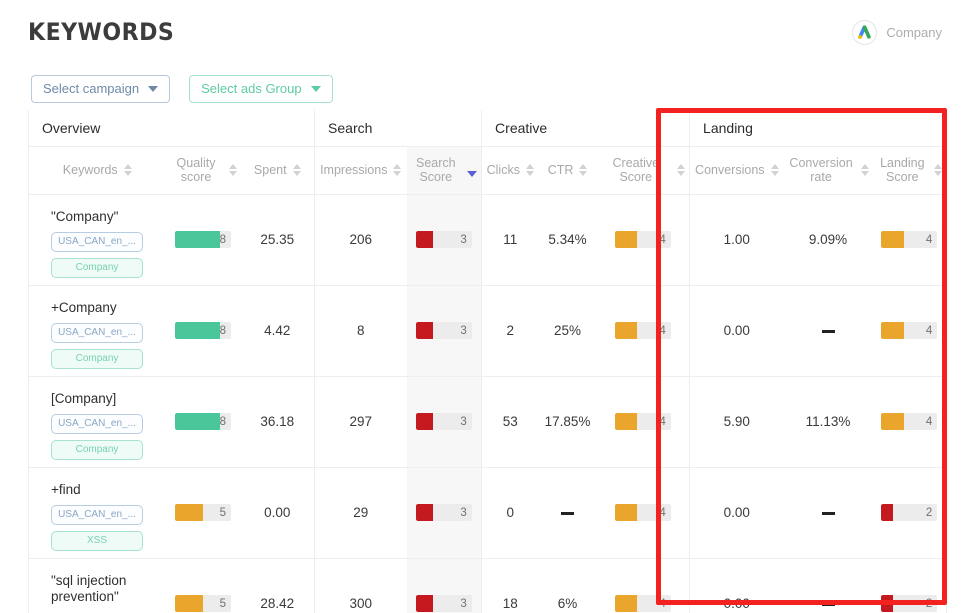  Describe the element at coordinates (203, 170) in the screenshot. I see `col-header-quality-score: Quality score` at that location.